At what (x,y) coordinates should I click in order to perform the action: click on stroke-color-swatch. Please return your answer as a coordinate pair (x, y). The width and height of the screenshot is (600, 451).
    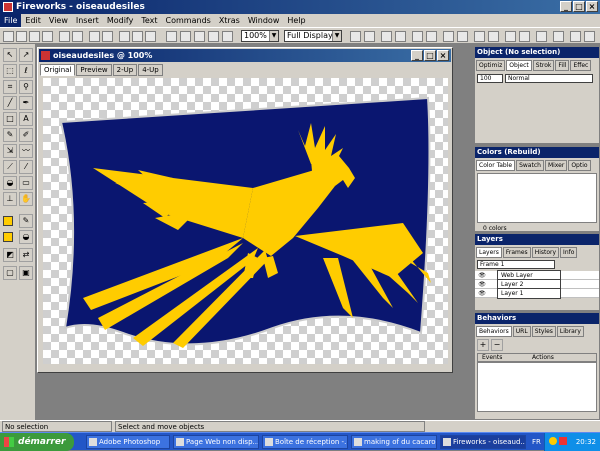
    Looking at the image, I should click on (8, 221).